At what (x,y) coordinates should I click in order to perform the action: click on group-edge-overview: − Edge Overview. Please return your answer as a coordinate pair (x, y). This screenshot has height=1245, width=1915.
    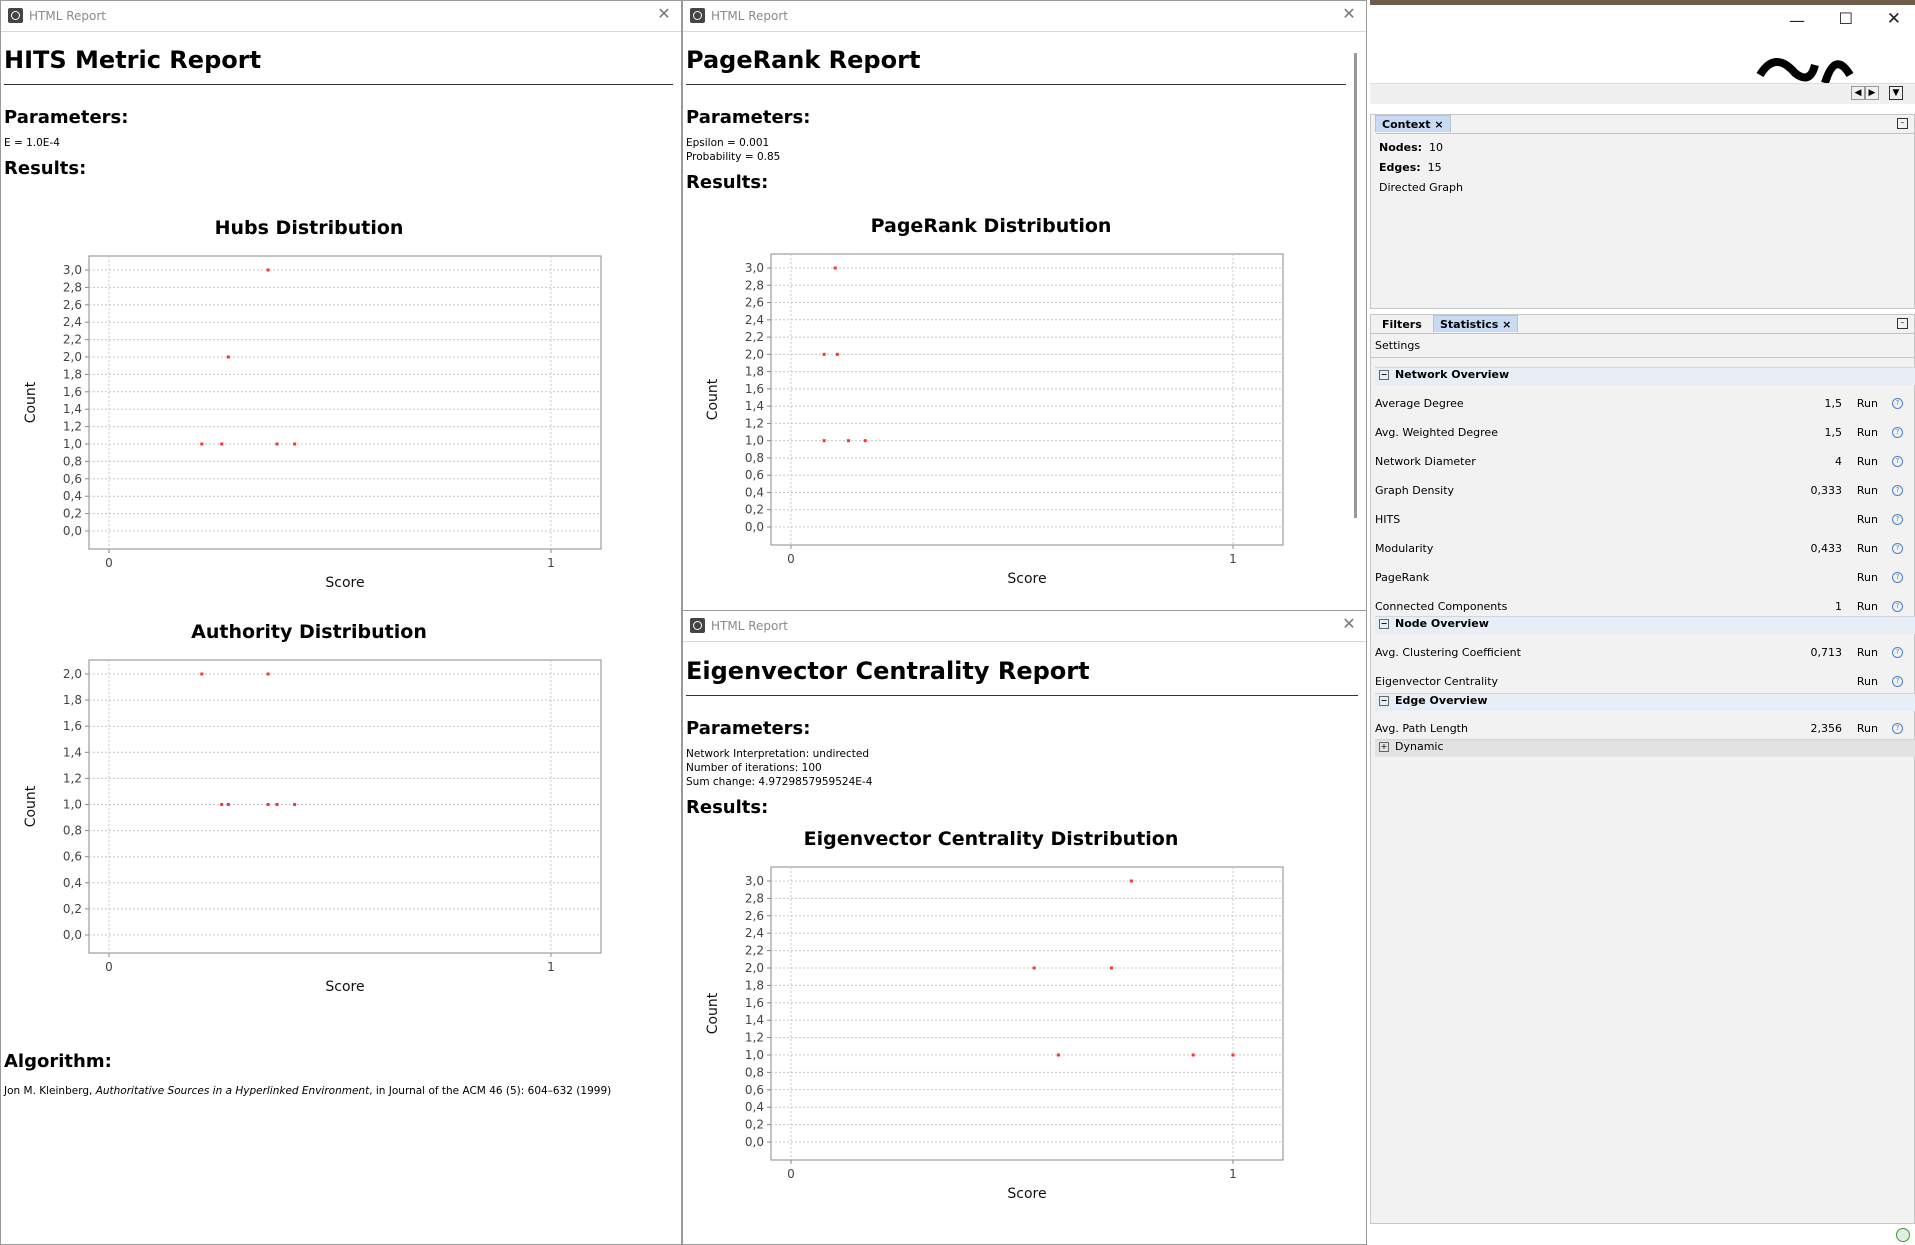
    Looking at the image, I should click on (1645, 702).